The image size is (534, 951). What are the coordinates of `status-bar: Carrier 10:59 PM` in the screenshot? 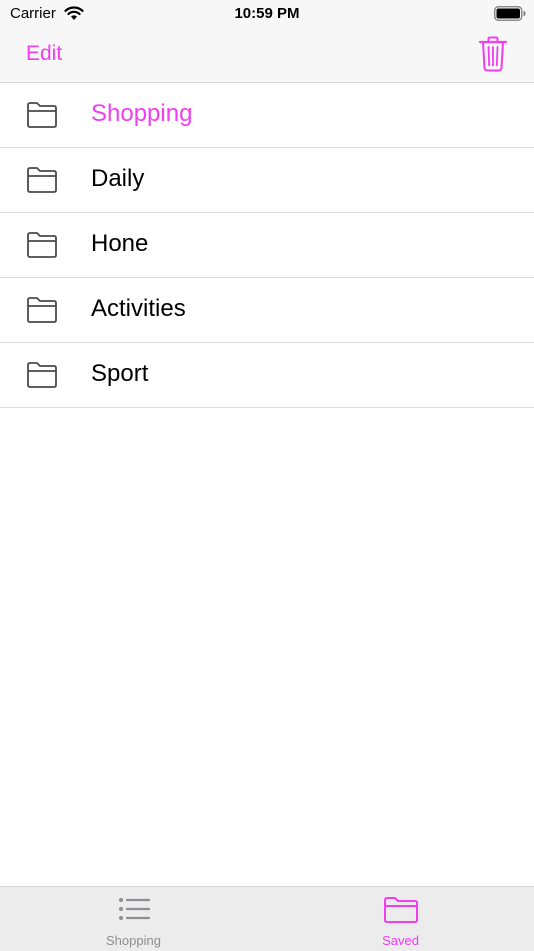 It's located at (267, 14).